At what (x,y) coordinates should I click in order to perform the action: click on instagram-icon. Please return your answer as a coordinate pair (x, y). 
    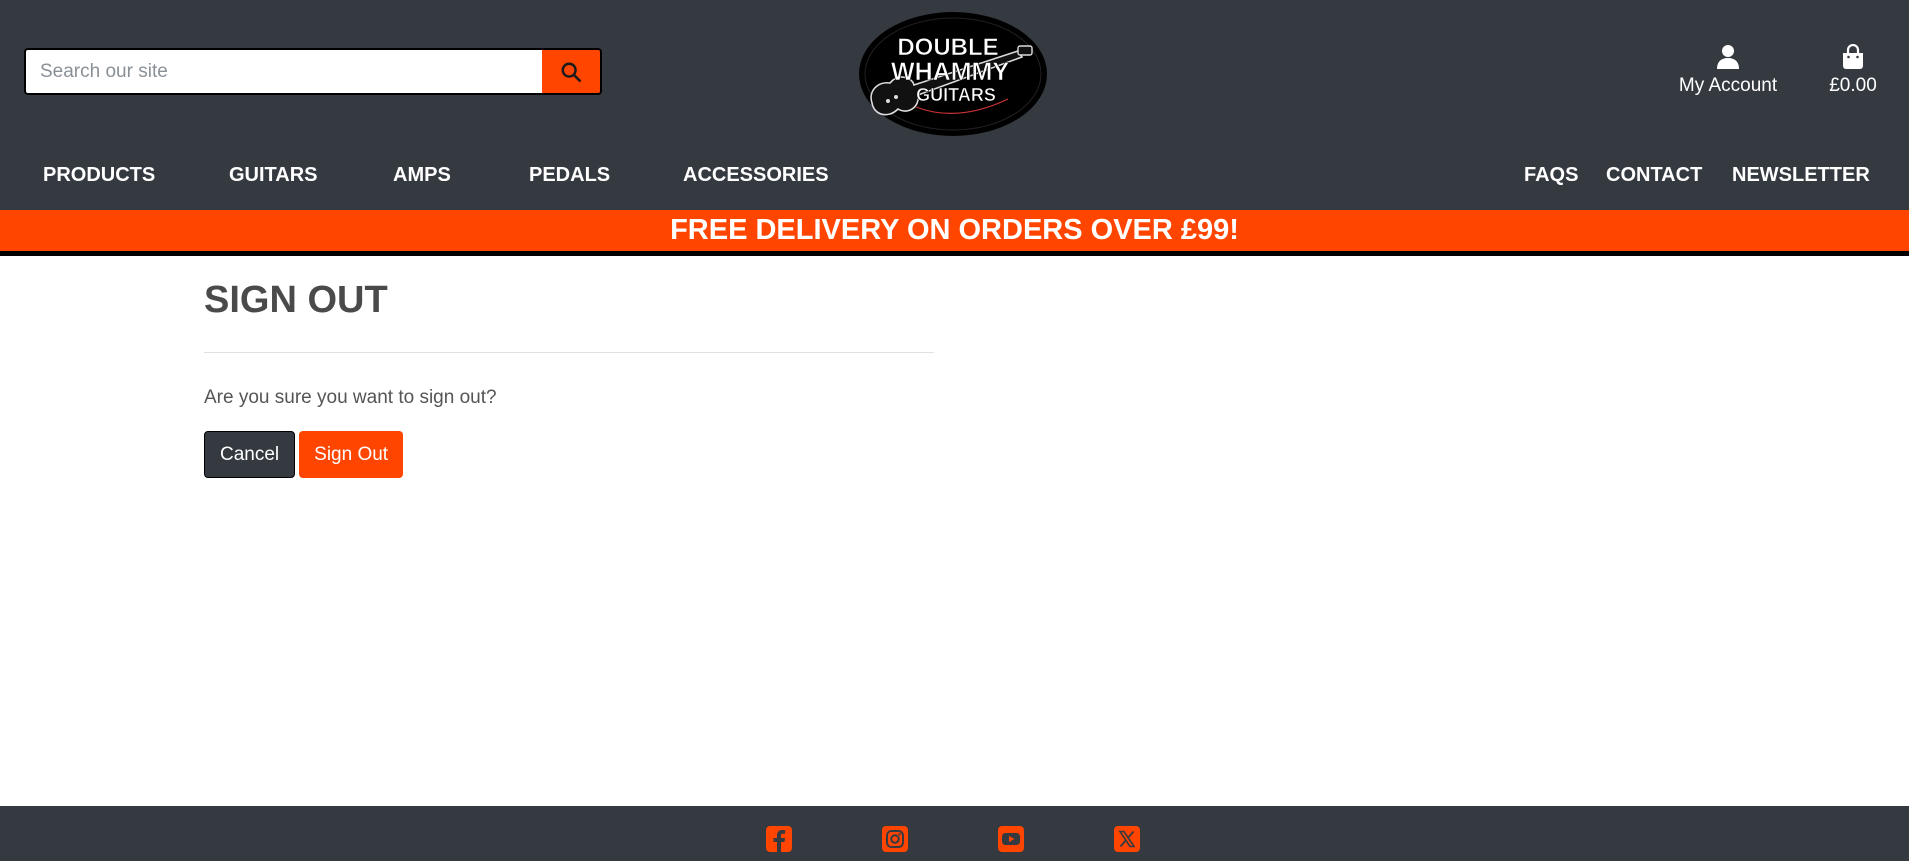
    Looking at the image, I should click on (895, 839).